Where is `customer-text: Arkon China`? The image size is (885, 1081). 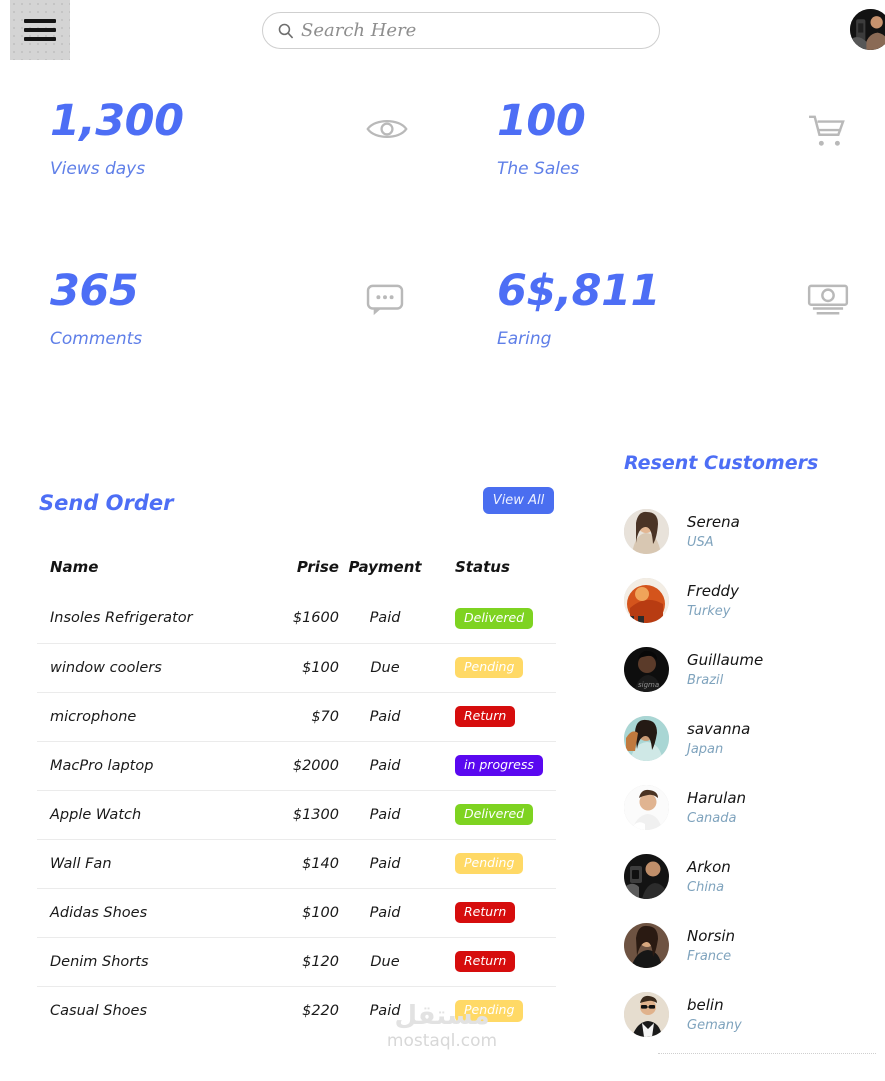
customer-text: Arkon China is located at coordinates (709, 876).